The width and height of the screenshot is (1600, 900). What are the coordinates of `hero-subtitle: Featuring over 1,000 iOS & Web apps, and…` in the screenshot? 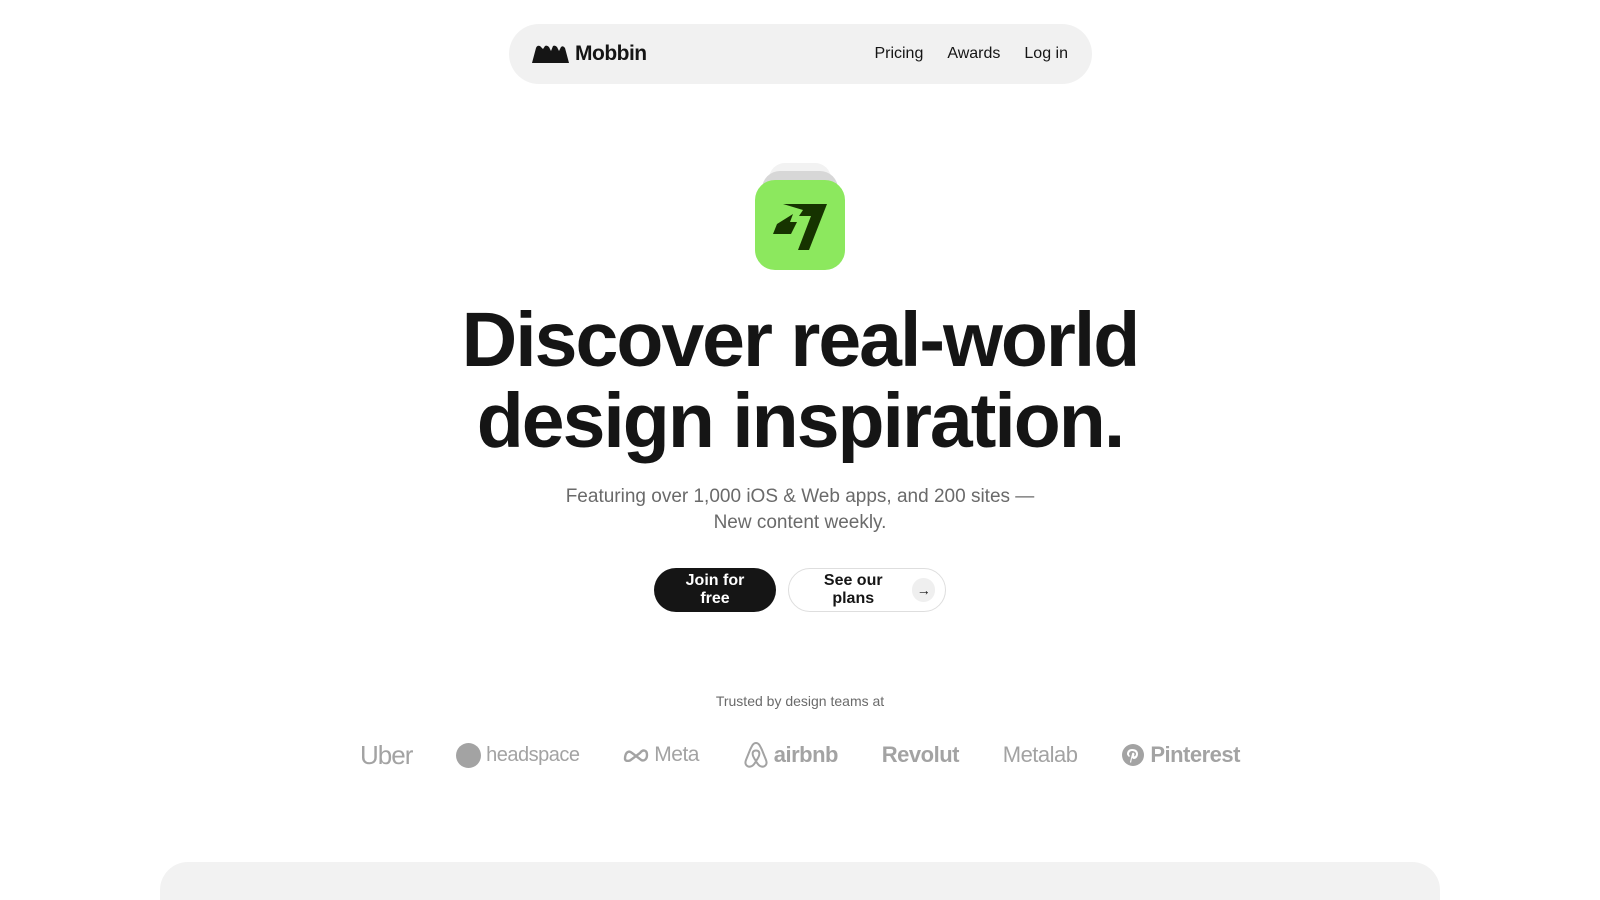 It's located at (800, 510).